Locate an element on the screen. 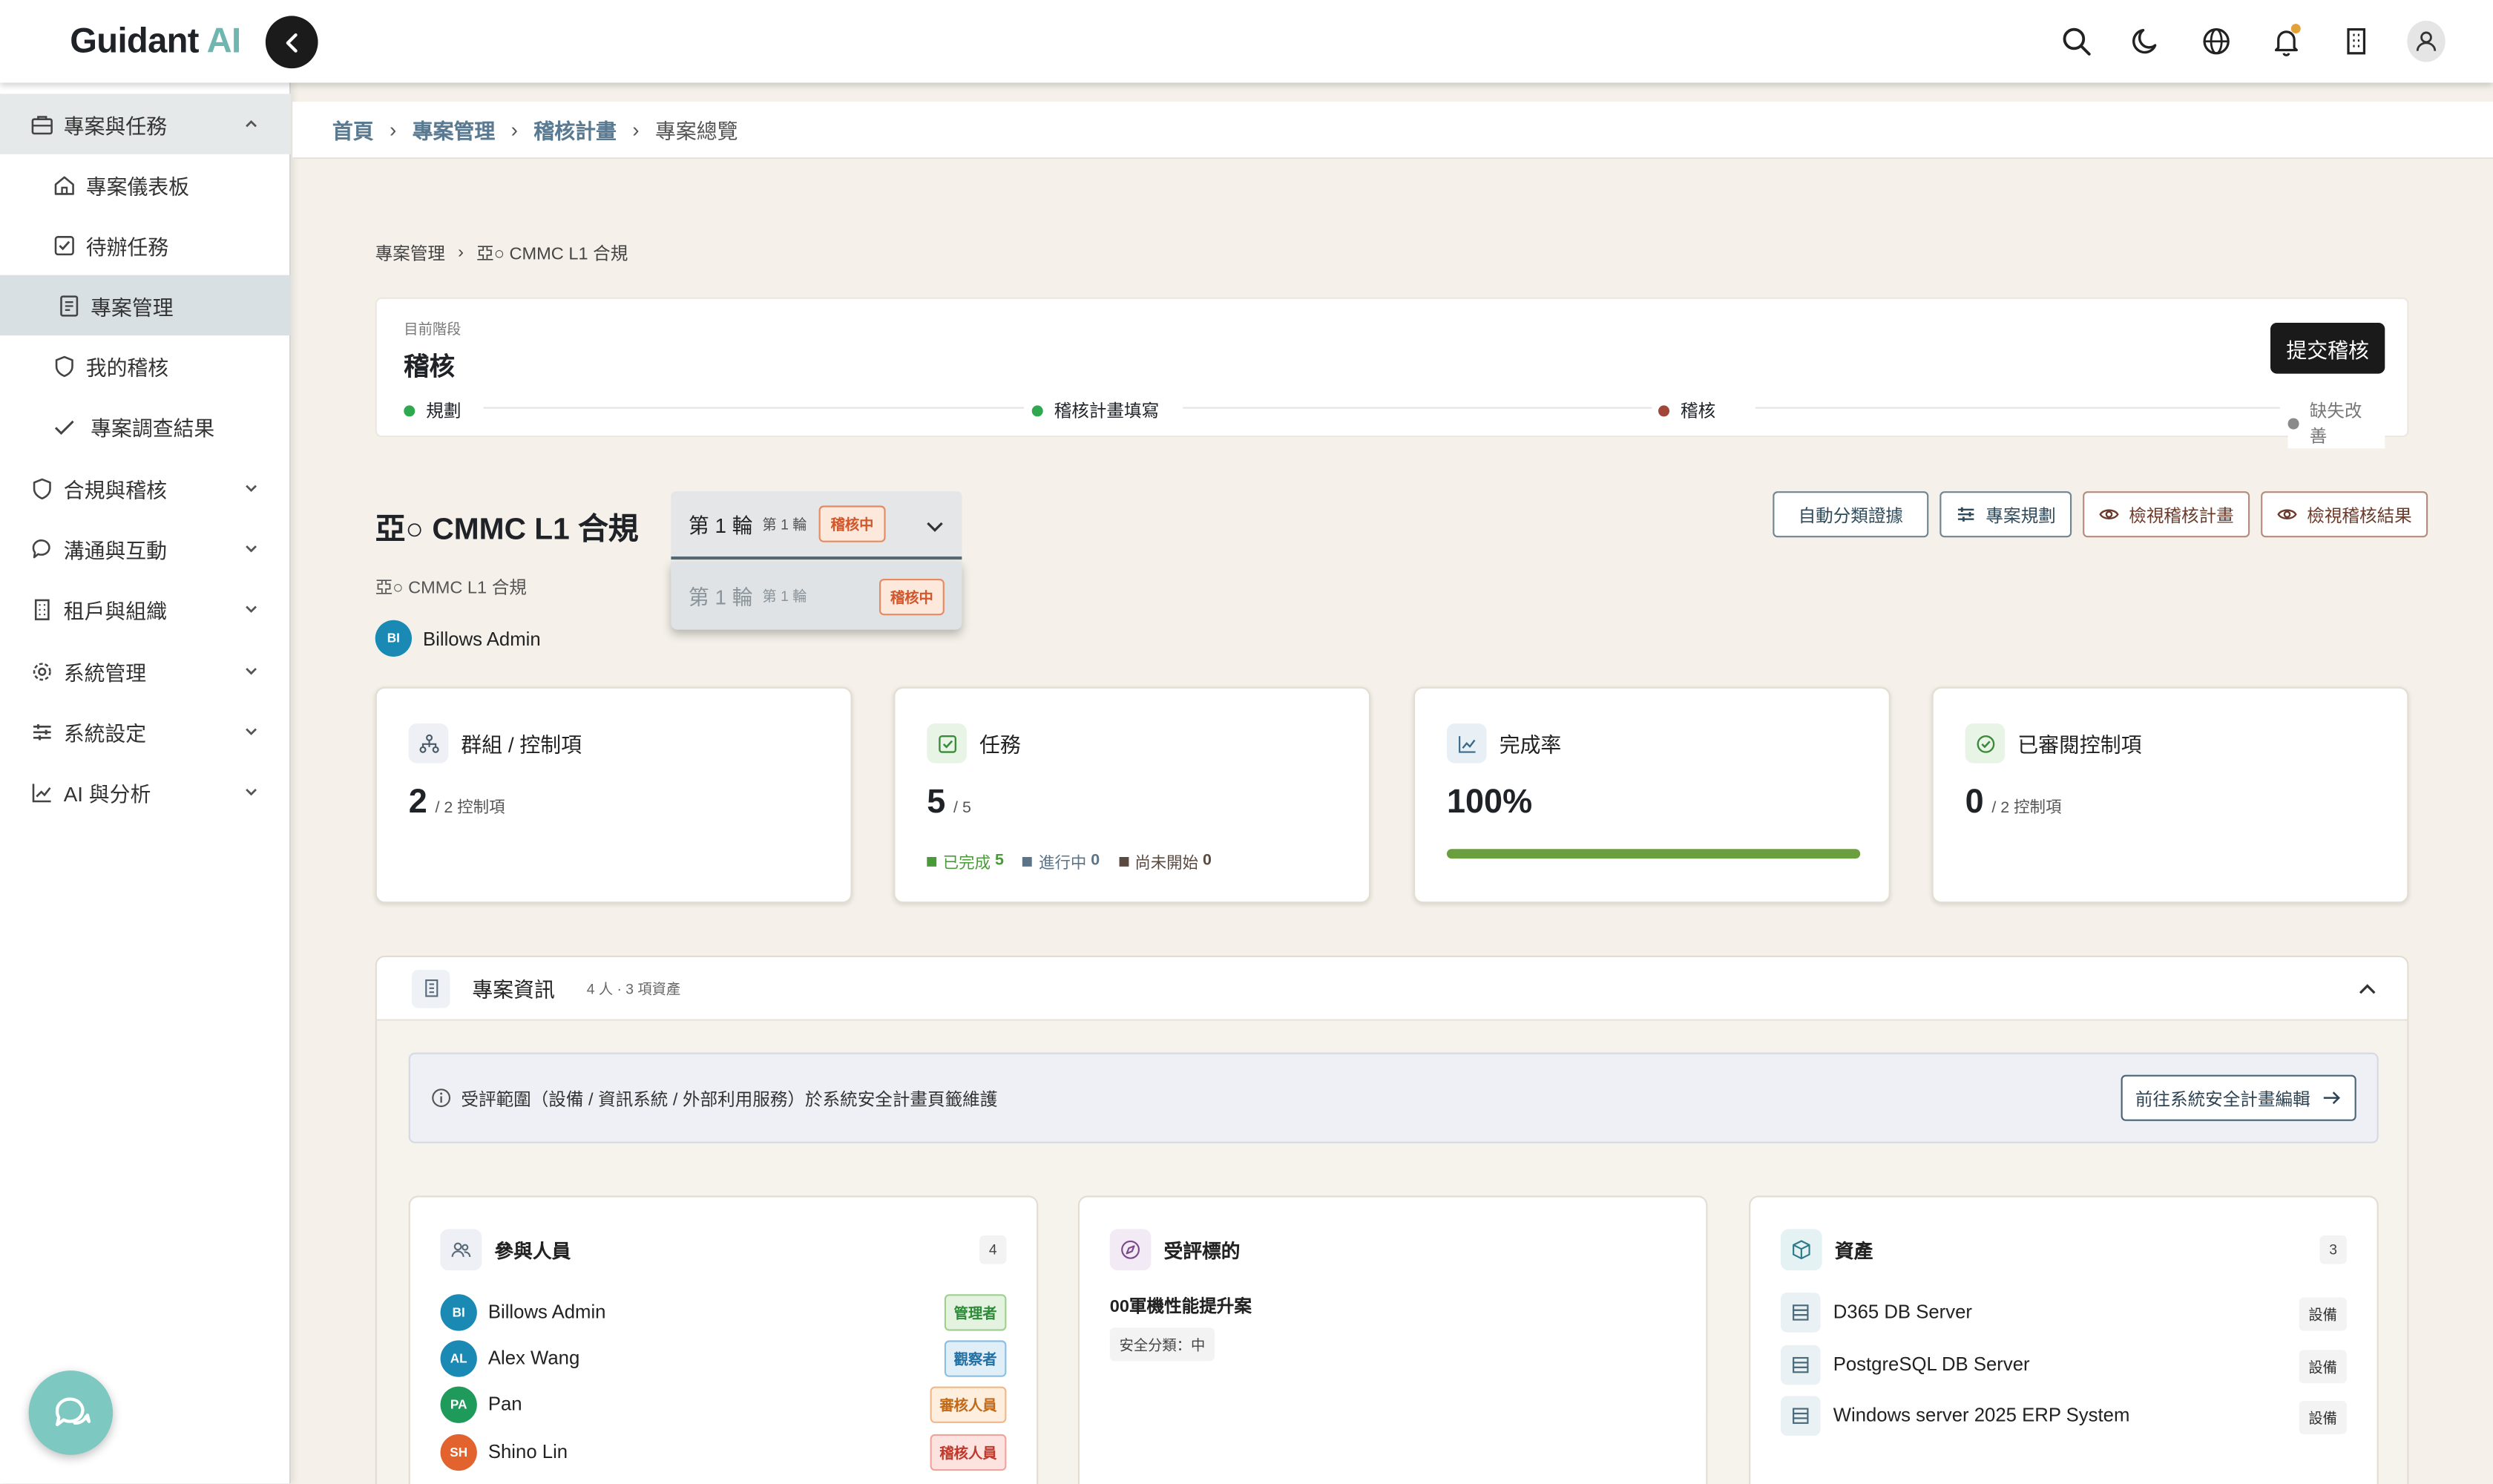 The width and height of the screenshot is (2493, 1484). sidebar-group-label: AI 與分析 is located at coordinates (107, 793).